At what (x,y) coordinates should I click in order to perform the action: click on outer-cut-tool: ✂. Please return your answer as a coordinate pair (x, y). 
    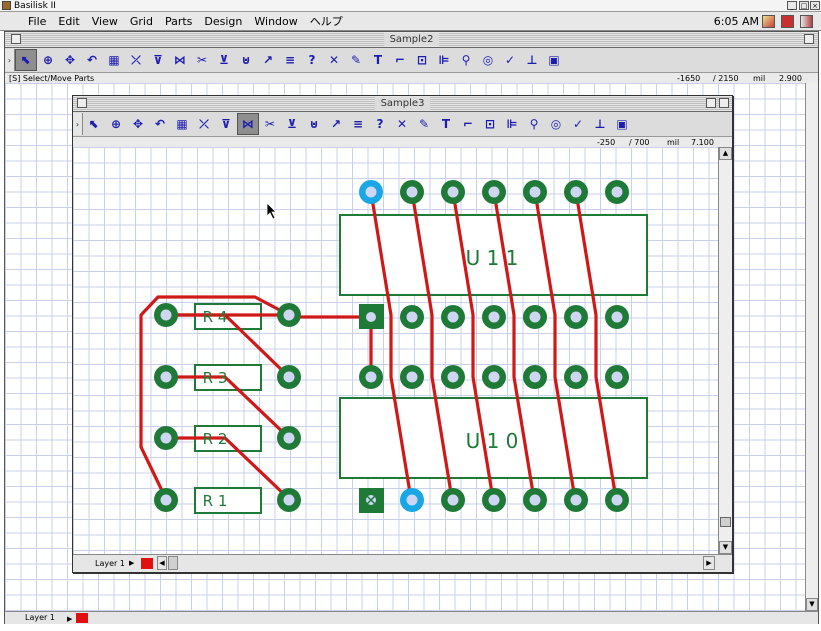
    Looking at the image, I should click on (202, 60).